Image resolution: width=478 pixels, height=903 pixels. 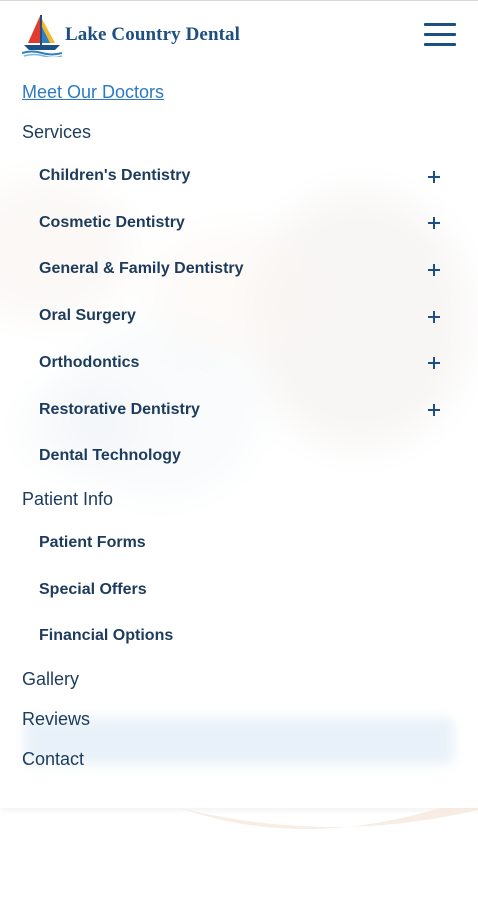 What do you see at coordinates (67, 499) in the screenshot?
I see `nav-item-patient-info: Patient Info` at bounding box center [67, 499].